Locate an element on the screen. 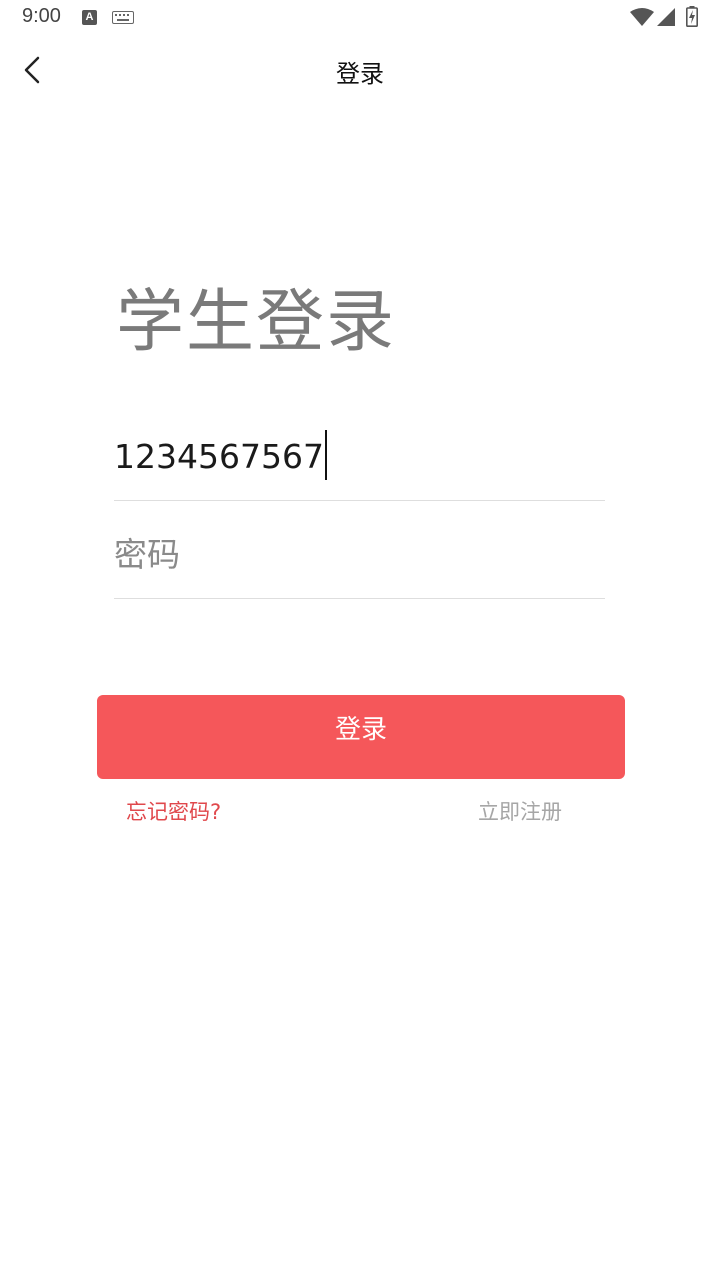 Image resolution: width=720 pixels, height=1280 pixels. keyboard-icon is located at coordinates (123, 17).